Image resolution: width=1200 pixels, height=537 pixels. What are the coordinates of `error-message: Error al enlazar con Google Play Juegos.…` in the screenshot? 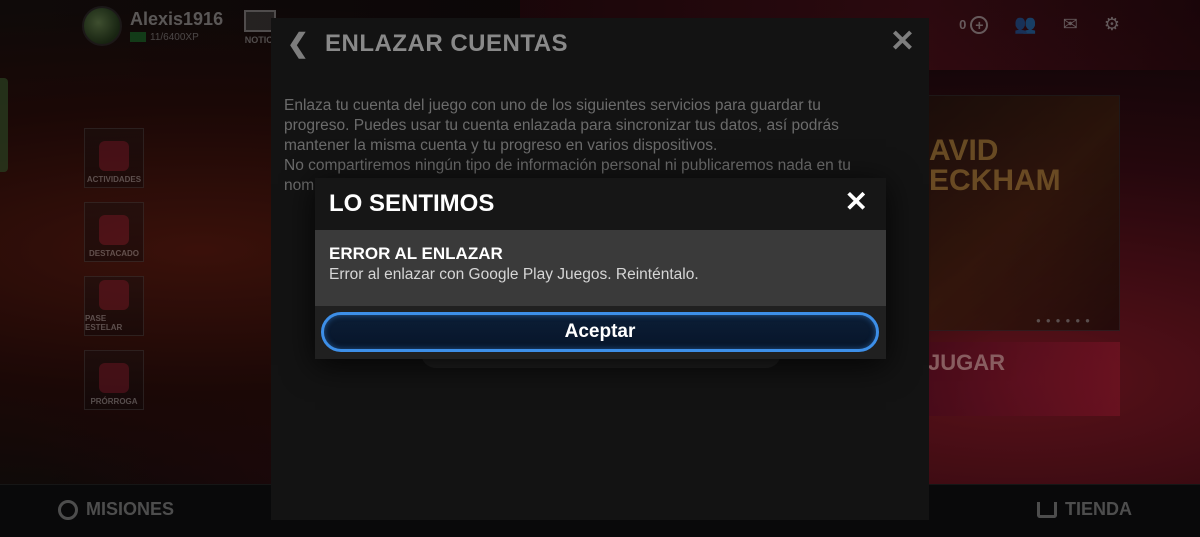 It's located at (514, 274).